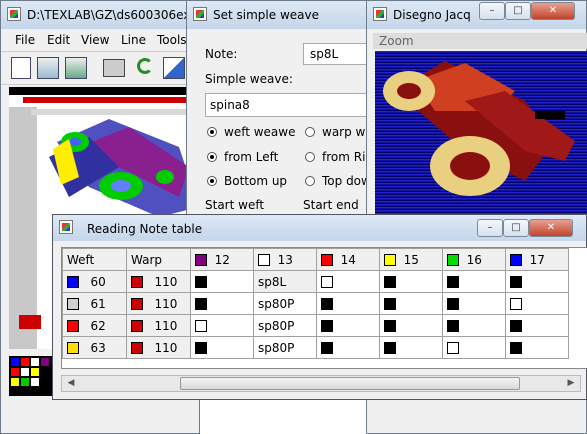 This screenshot has width=587, height=434. What do you see at coordinates (537, 259) in the screenshot?
I see `header-col-17: 17` at bounding box center [537, 259].